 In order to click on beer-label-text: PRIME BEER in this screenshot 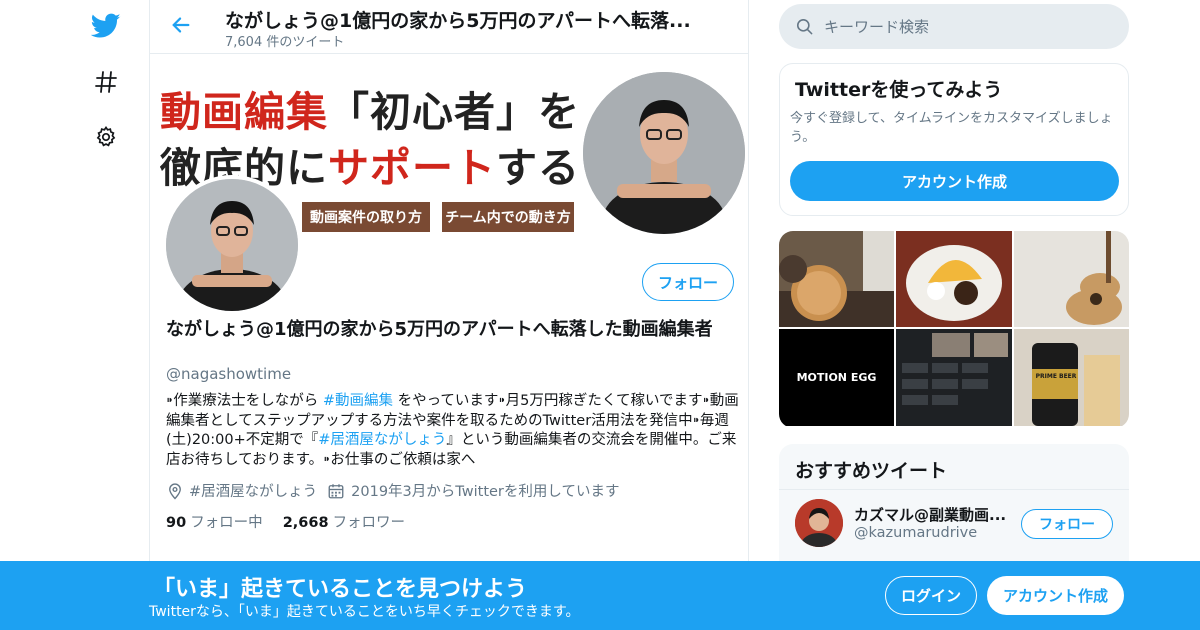, I will do `click(1056, 376)`.